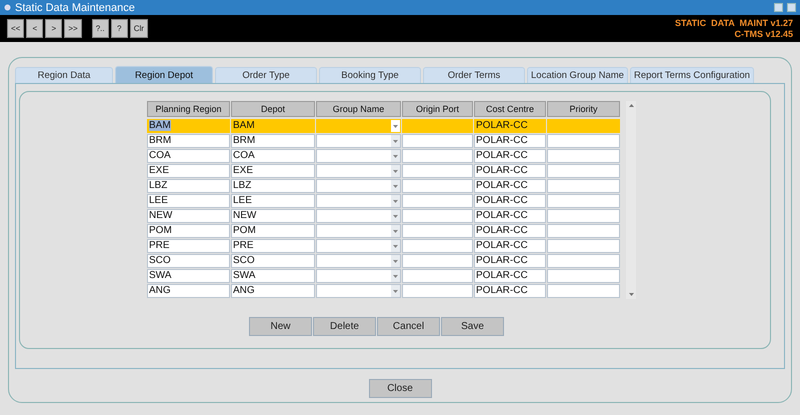  I want to click on action-button: New, so click(280, 326).